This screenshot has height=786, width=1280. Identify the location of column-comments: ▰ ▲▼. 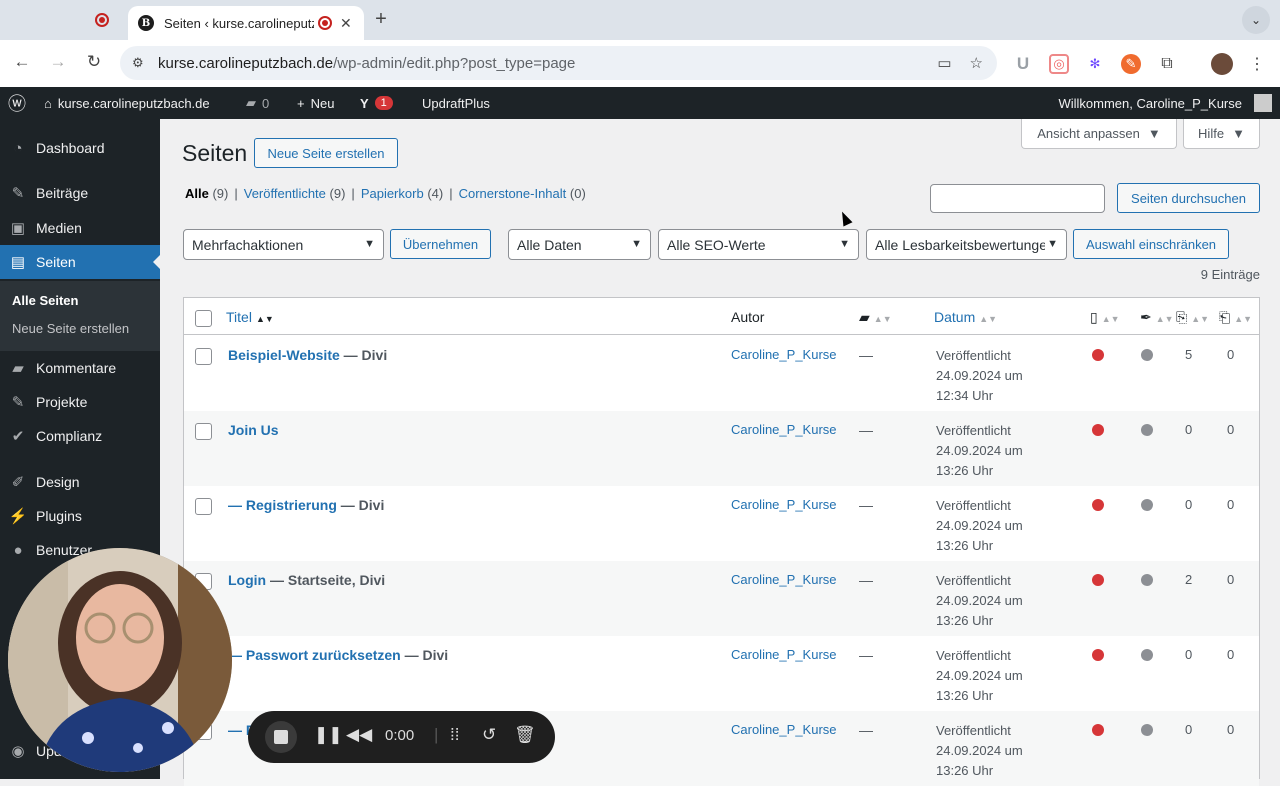
(875, 317).